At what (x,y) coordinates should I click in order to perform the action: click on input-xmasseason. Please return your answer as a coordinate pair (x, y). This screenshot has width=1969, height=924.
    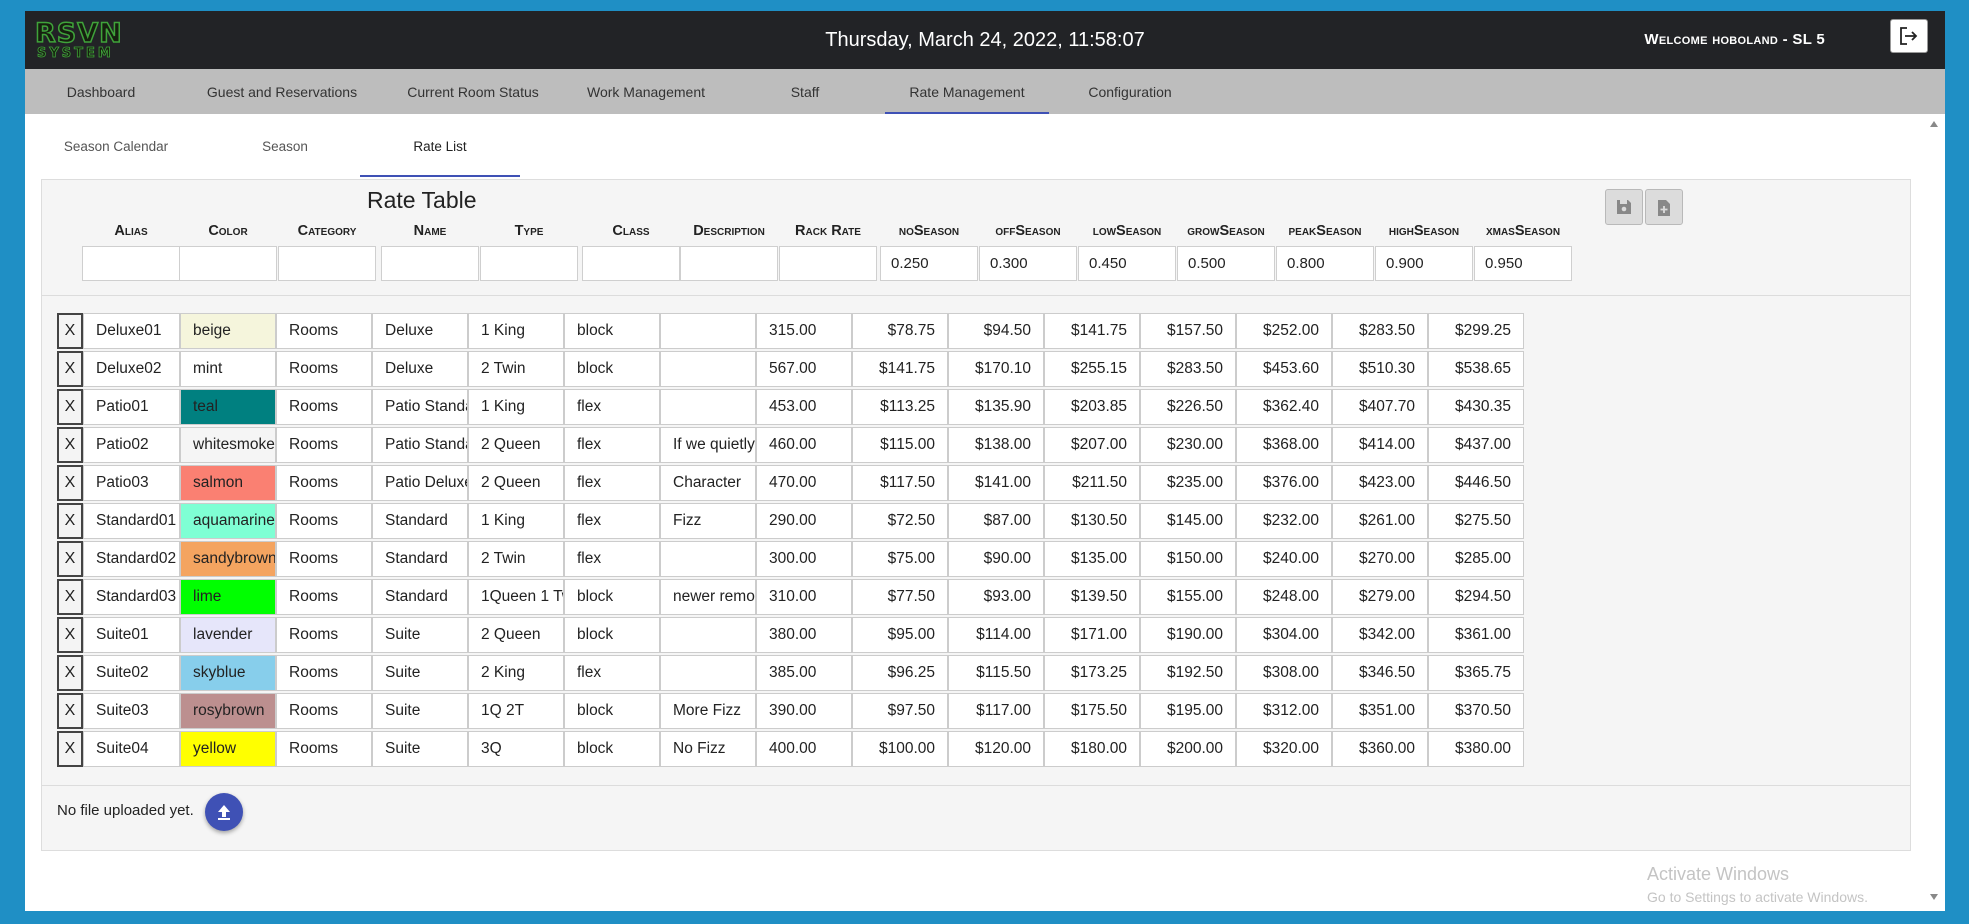
    Looking at the image, I should click on (1523, 263).